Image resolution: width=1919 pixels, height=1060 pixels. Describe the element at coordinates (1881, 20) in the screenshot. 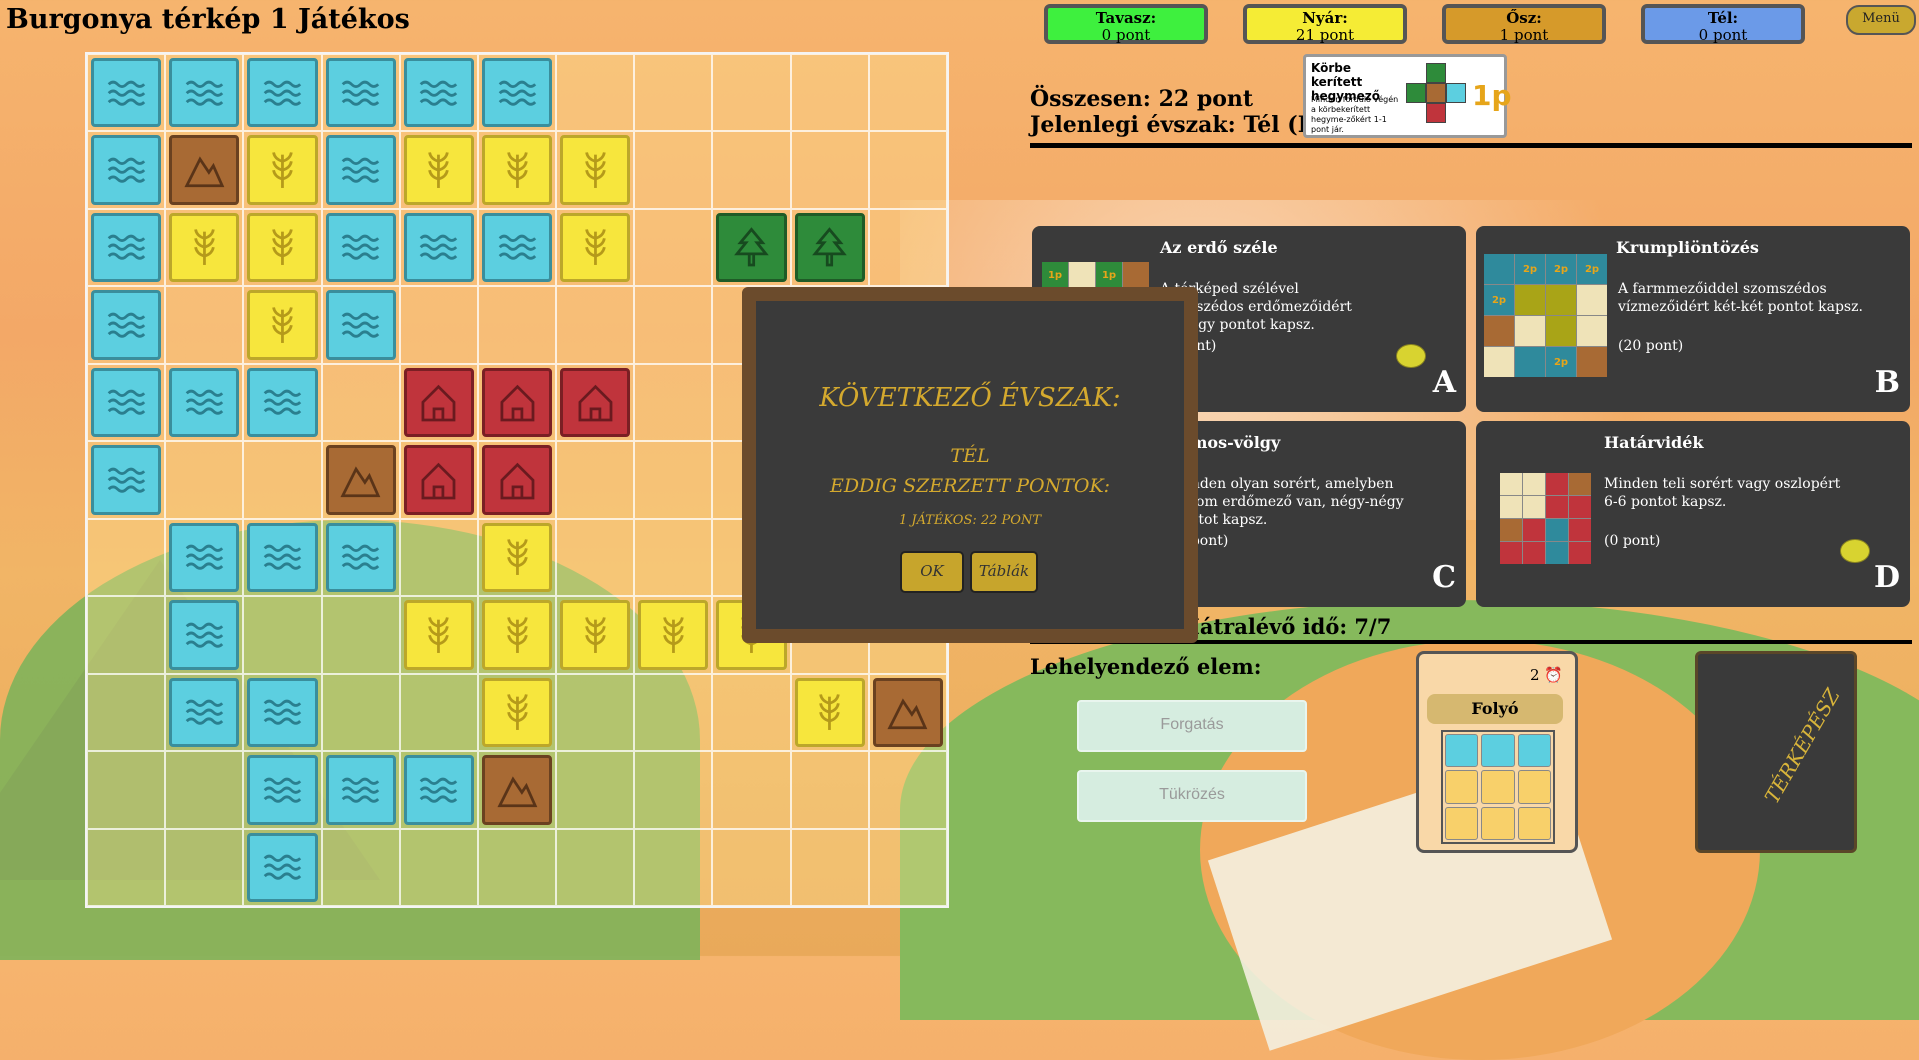

I see `menu-button: Menü` at that location.